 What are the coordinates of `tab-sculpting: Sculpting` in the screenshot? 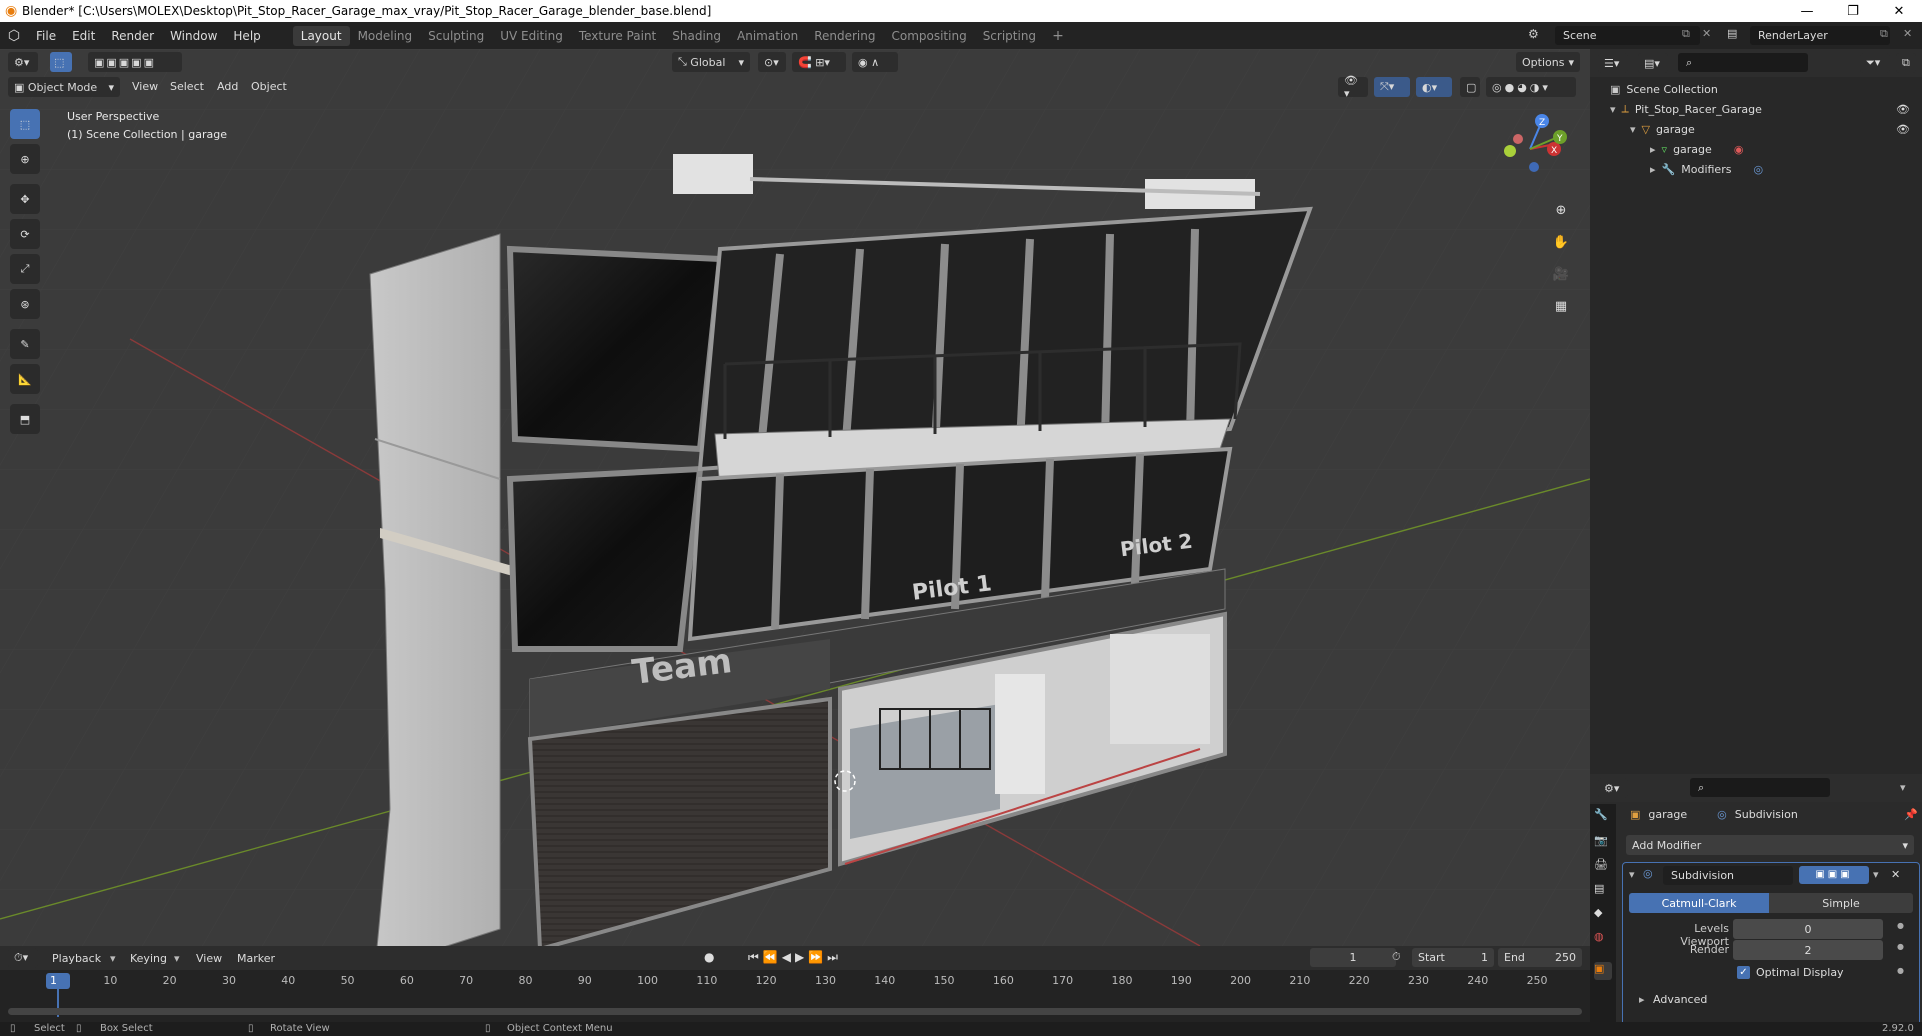 It's located at (456, 36).